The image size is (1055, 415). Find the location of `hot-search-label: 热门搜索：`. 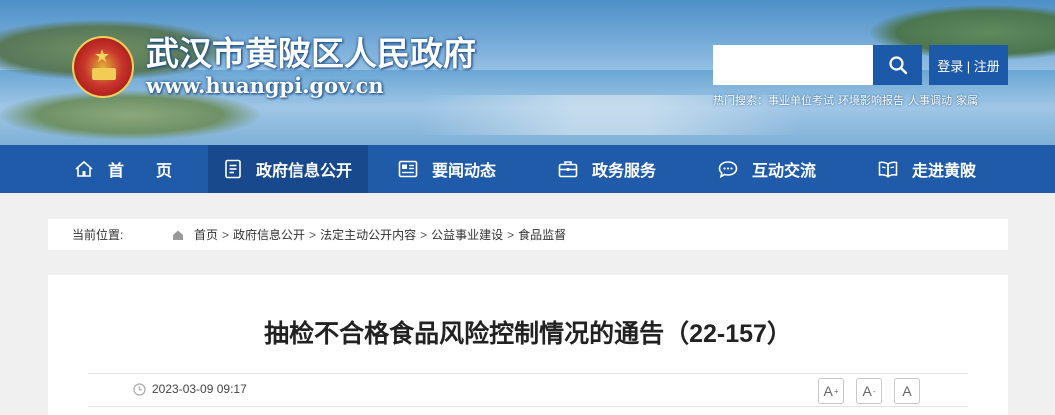

hot-search-label: 热门搜索： is located at coordinates (740, 101).